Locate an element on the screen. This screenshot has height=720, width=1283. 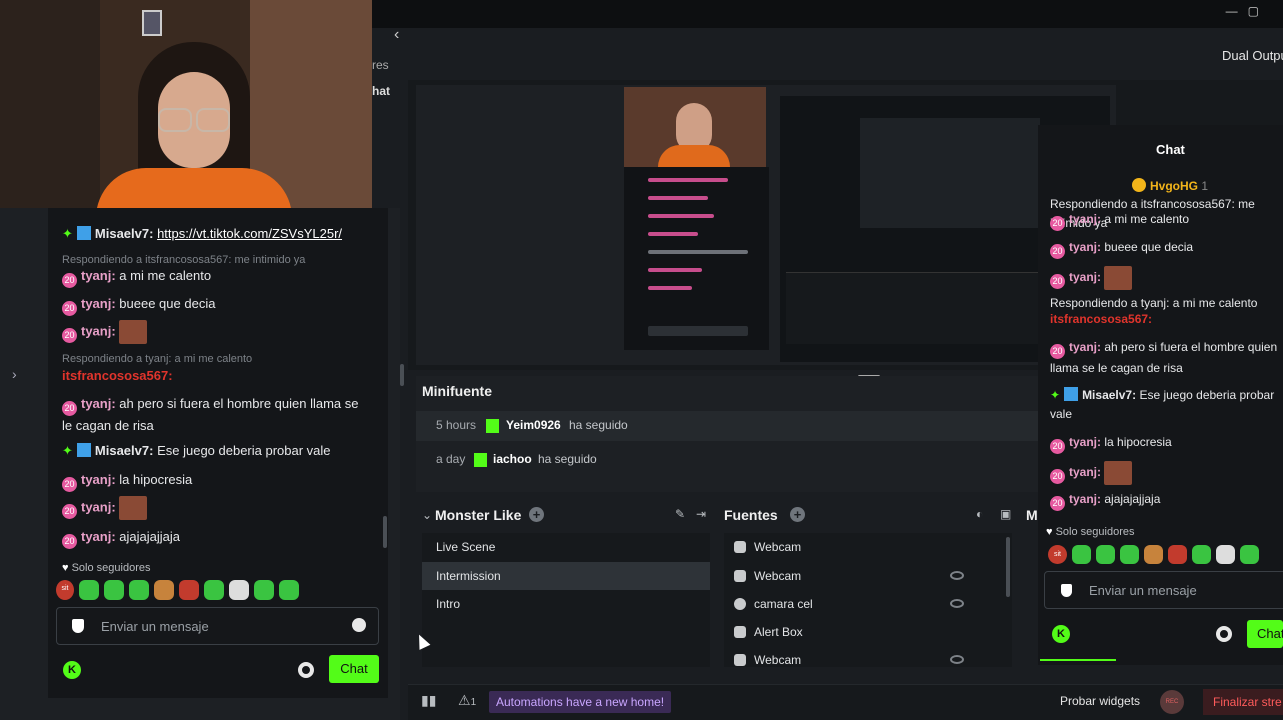
add-scene-button: + is located at coordinates (536, 514).